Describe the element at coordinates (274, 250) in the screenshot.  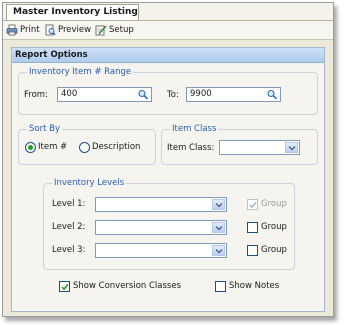
I see `level-3-group-label: Group` at that location.